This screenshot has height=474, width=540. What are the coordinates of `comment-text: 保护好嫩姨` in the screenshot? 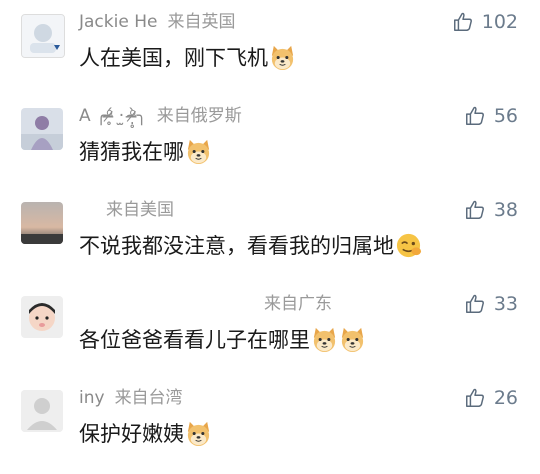 It's located at (145, 434).